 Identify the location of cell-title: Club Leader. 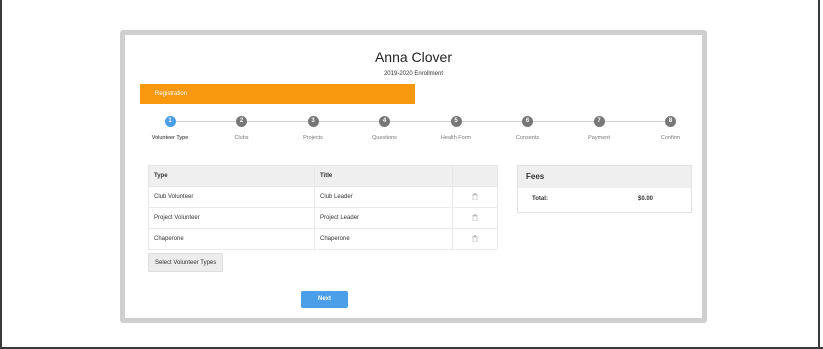
(383, 197).